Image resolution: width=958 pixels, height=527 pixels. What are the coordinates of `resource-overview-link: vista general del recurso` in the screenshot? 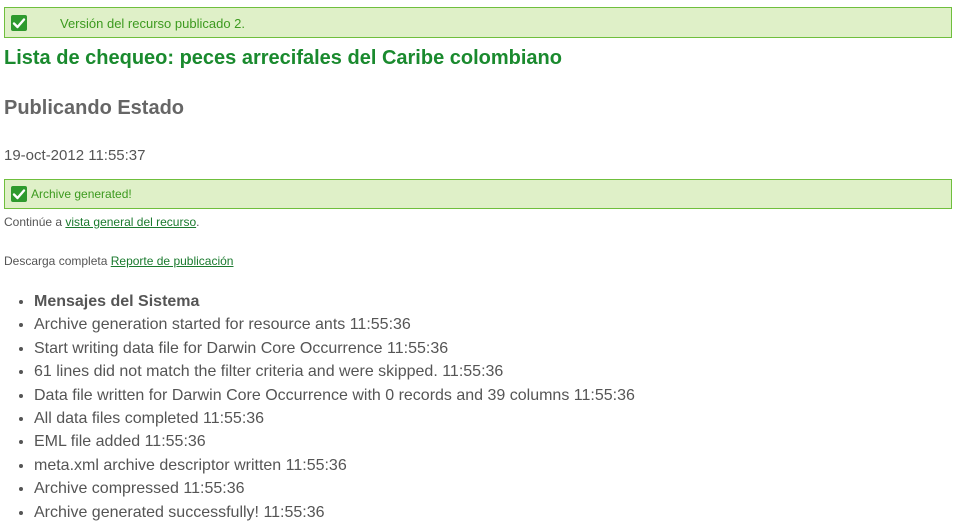 It's located at (130, 222).